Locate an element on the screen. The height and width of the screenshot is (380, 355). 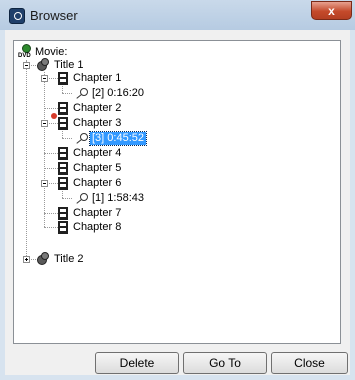
tree-item-timestamp-selected: [3] 0:45:52 is located at coordinates (118, 138).